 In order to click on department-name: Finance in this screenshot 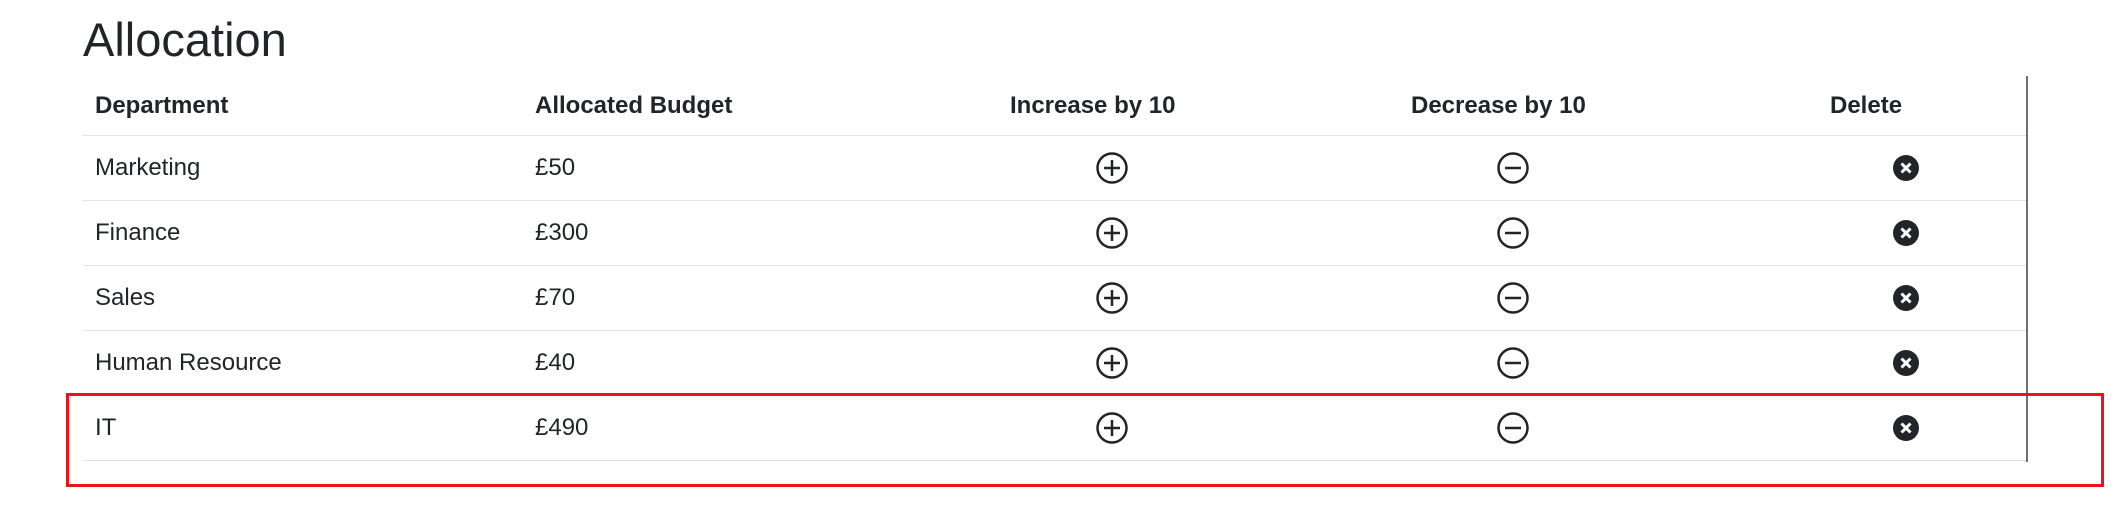, I will do `click(138, 232)`.